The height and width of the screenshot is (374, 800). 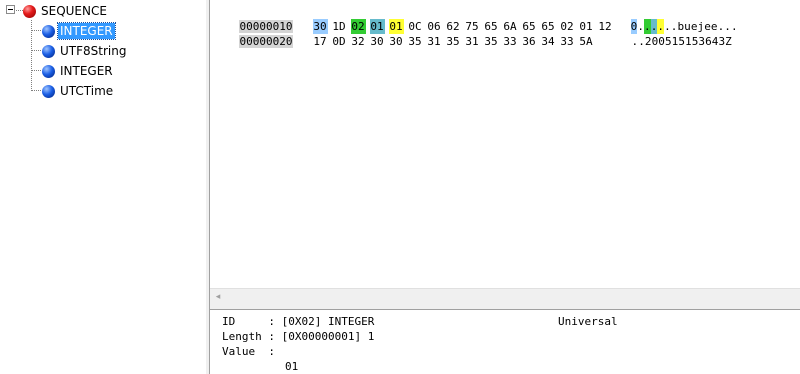 I want to click on tree-node-integer-1: INTEGER, so click(x=79, y=31).